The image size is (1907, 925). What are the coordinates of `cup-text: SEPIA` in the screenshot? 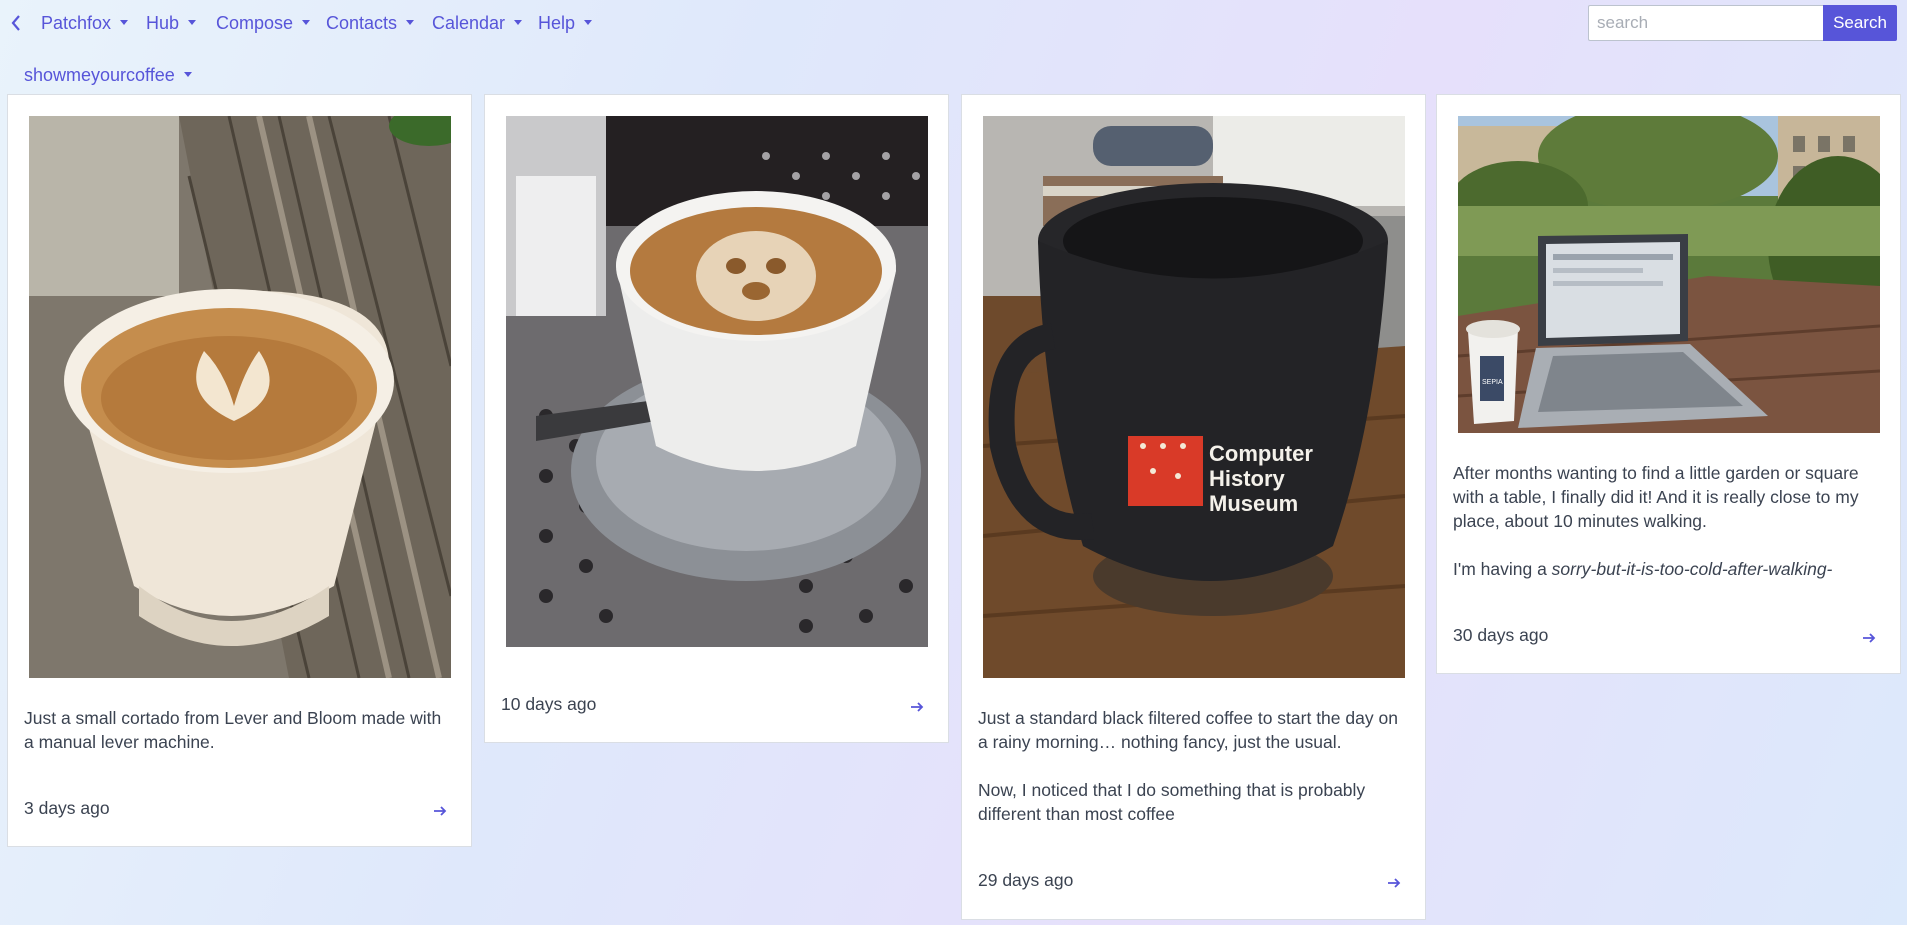 It's located at (1492, 382).